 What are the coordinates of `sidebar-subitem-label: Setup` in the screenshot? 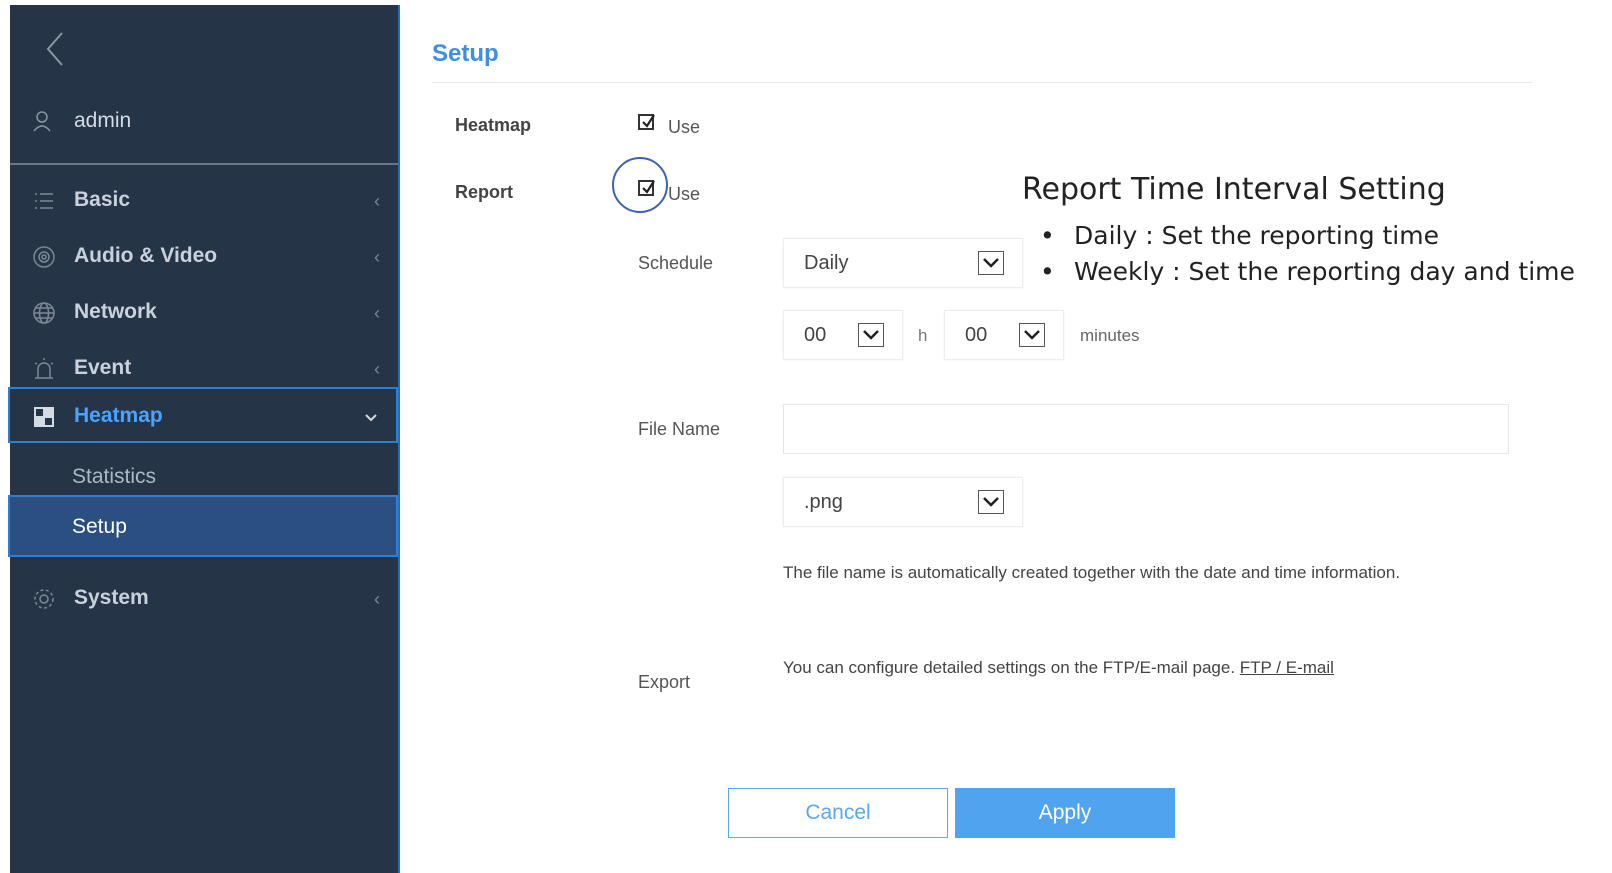 It's located at (99, 526).